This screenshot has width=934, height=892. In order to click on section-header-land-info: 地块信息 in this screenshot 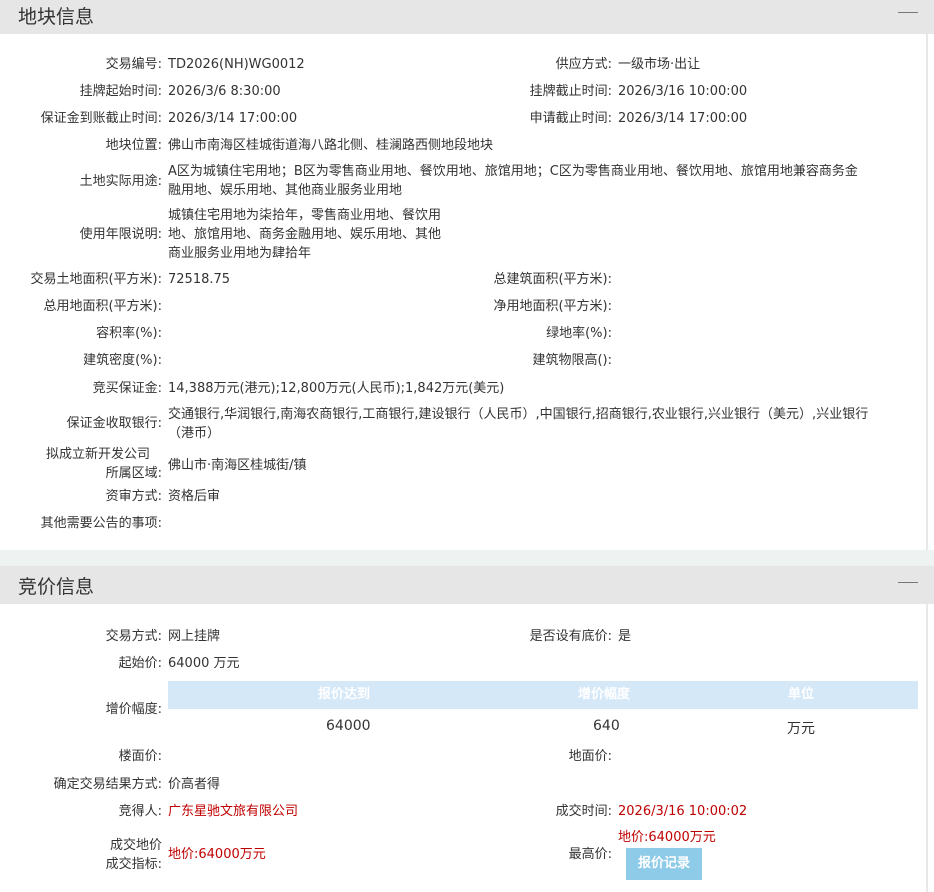, I will do `click(467, 17)`.